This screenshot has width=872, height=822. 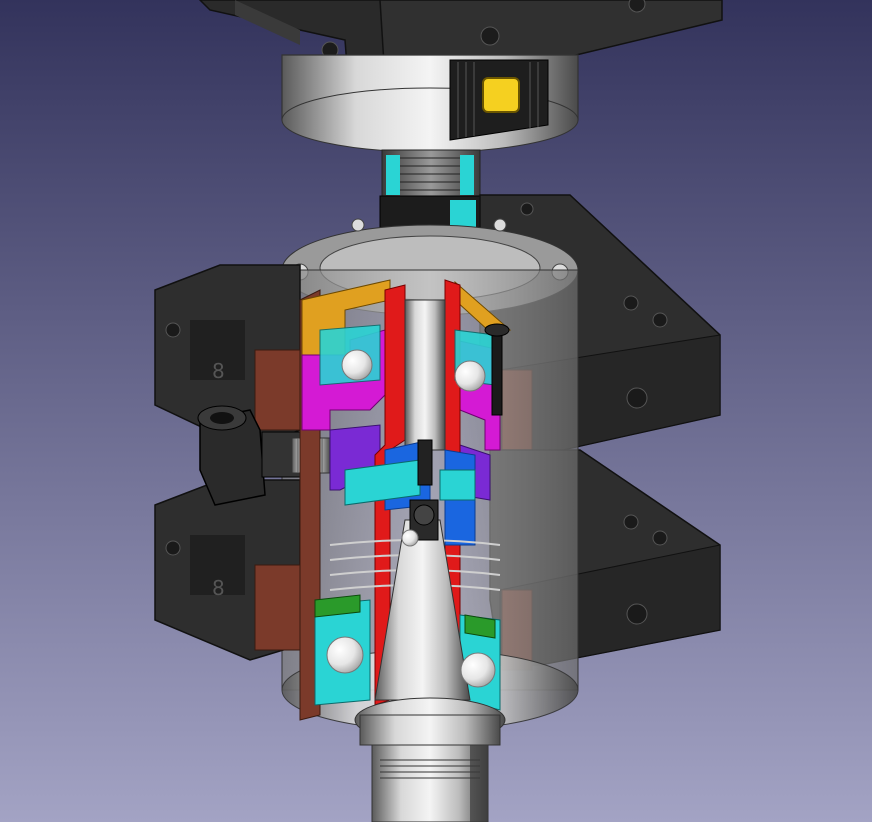 What do you see at coordinates (457, 485) in the screenshot?
I see `cyan-clamp-right` at bounding box center [457, 485].